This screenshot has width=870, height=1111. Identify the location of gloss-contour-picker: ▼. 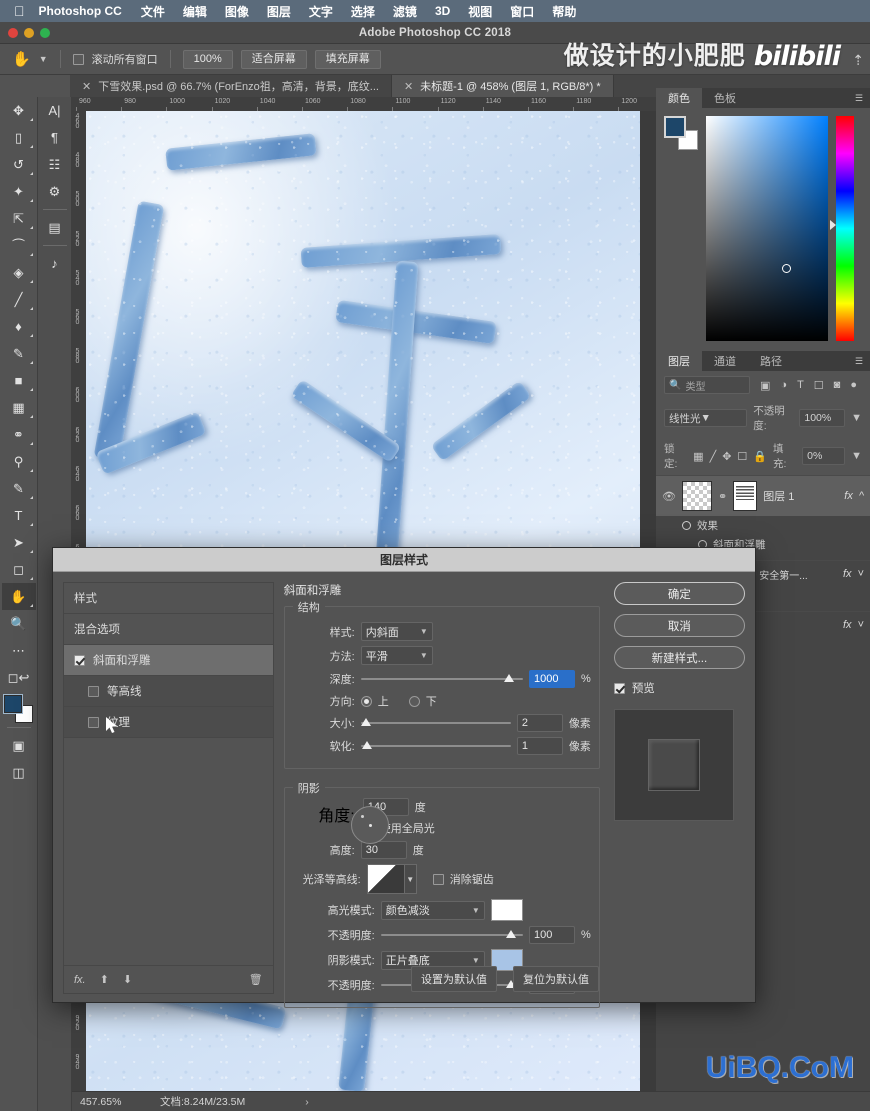
(391, 879).